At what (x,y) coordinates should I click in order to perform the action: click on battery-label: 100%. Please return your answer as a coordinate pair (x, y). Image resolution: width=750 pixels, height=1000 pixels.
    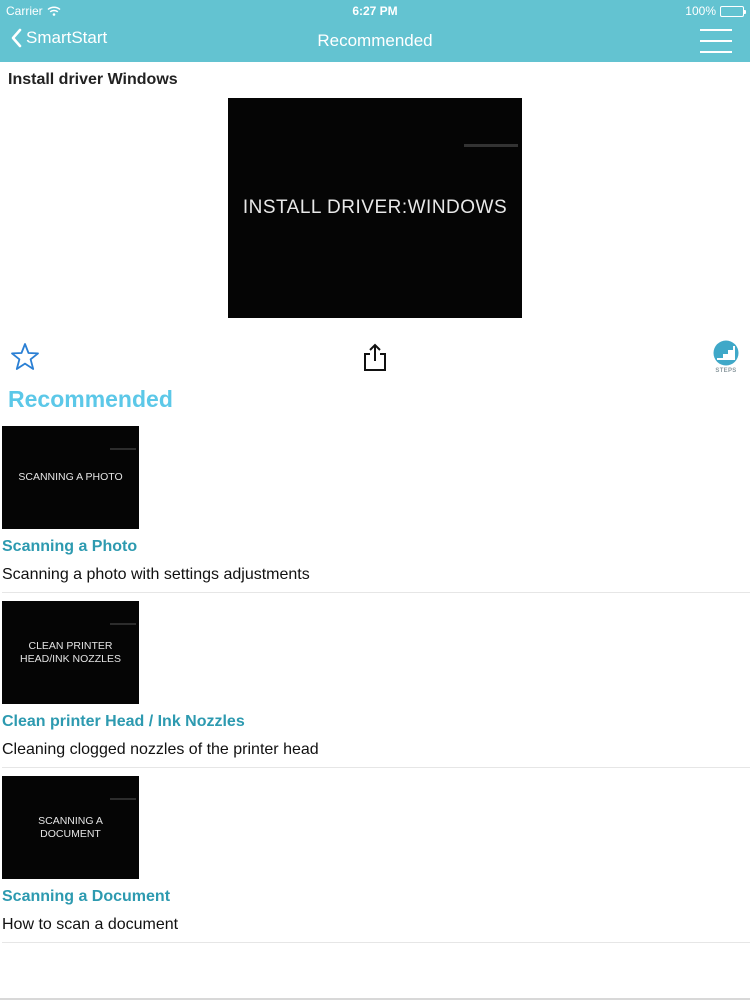
    Looking at the image, I should click on (700, 11).